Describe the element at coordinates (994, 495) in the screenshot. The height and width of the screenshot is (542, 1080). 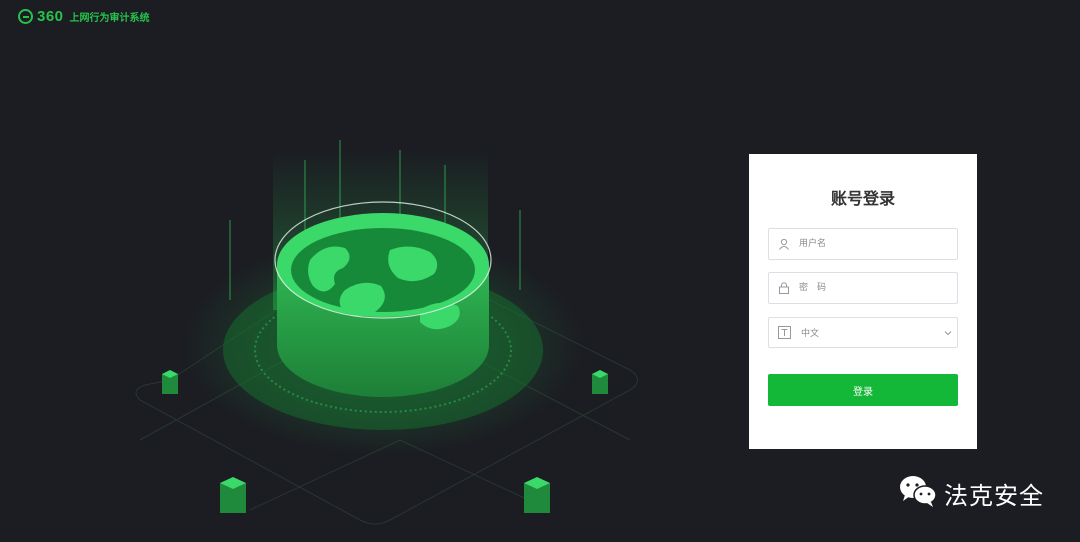
I see `watermark-text: 法克安全` at that location.